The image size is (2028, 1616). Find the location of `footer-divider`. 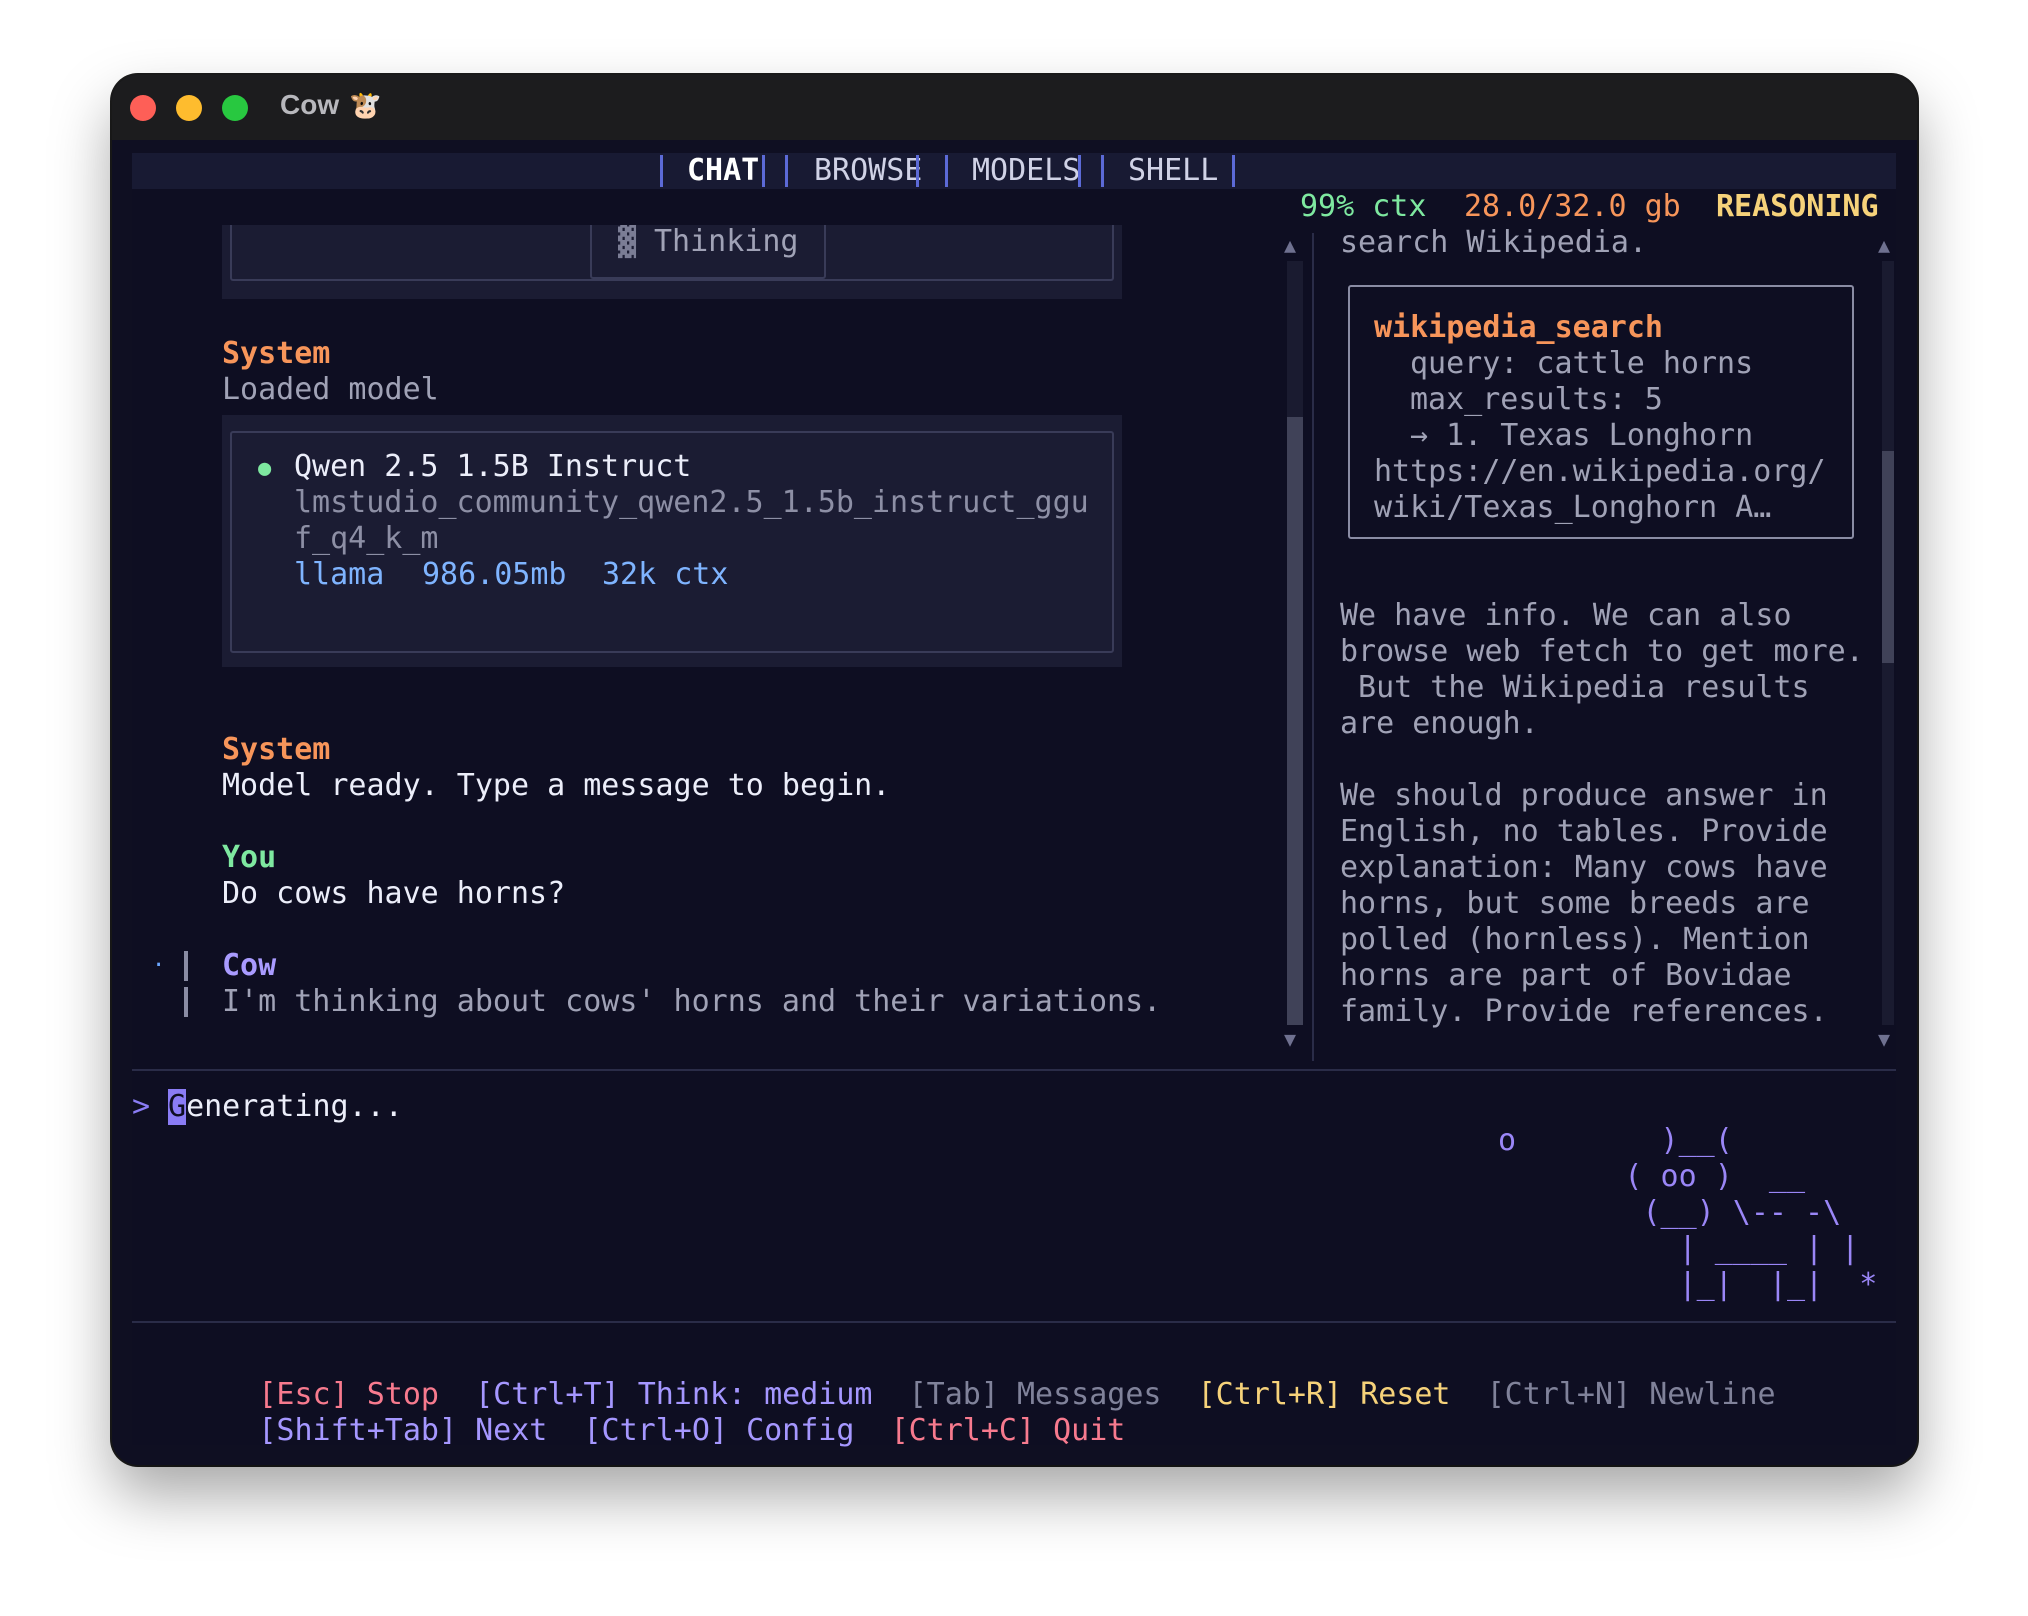

footer-divider is located at coordinates (1014, 1322).